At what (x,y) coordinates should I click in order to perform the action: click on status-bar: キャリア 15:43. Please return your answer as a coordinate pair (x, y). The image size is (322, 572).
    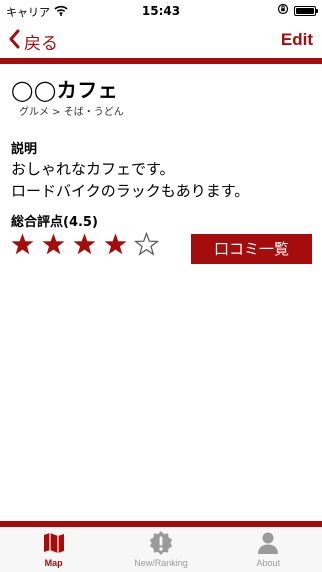
    Looking at the image, I should click on (161, 10).